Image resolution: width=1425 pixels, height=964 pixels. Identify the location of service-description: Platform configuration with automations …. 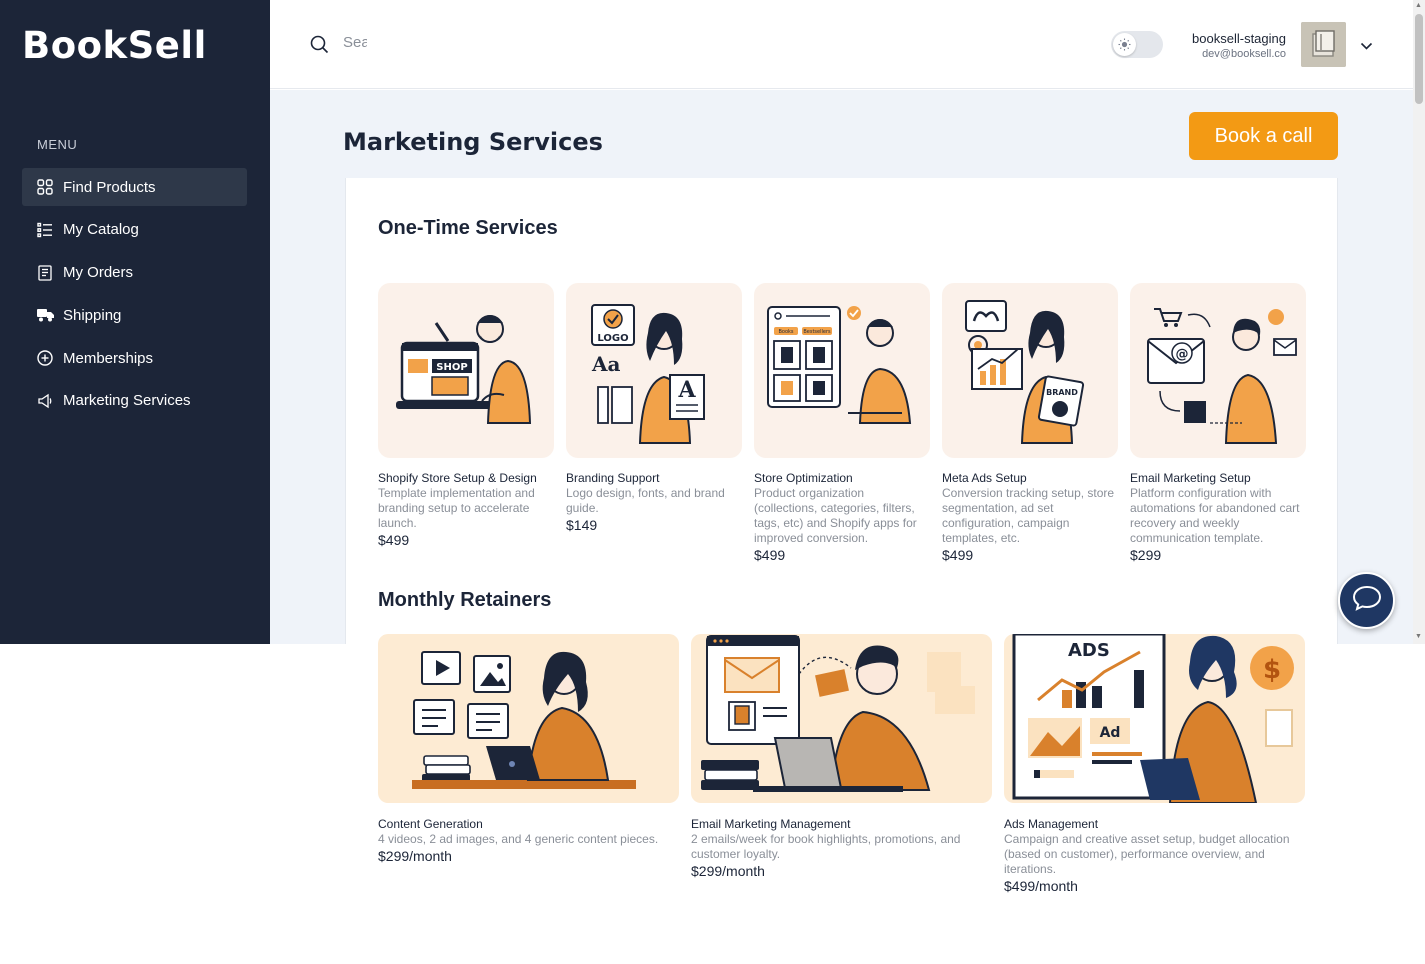
(1215, 515).